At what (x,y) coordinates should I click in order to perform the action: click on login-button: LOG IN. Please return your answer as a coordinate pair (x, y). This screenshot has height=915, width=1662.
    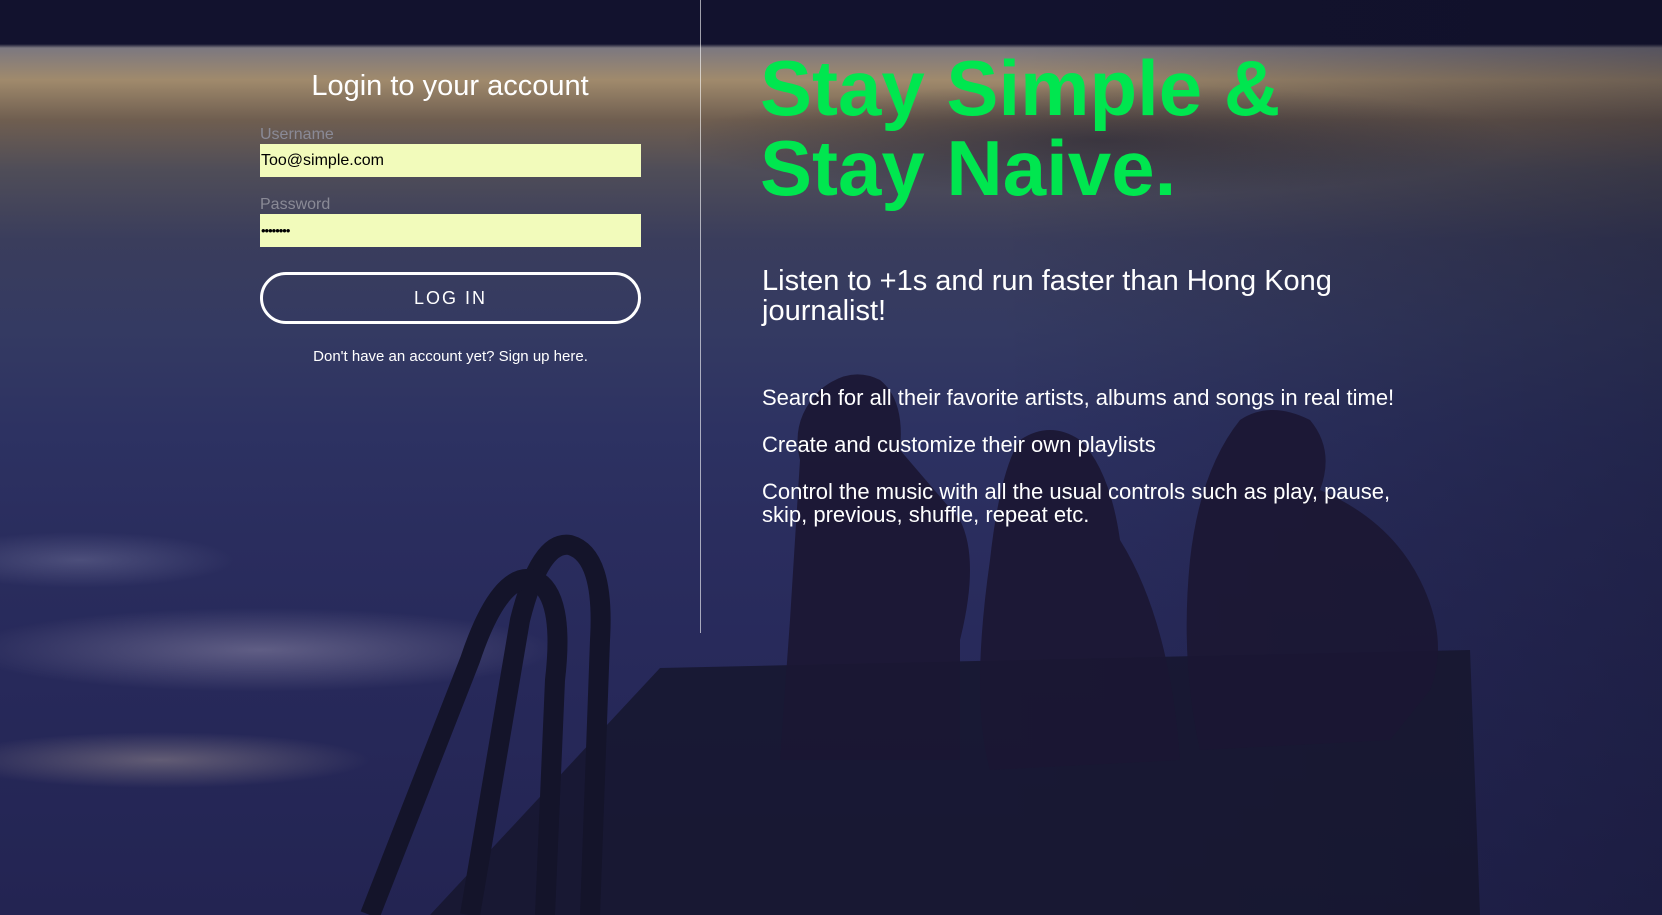
    Looking at the image, I should click on (450, 298).